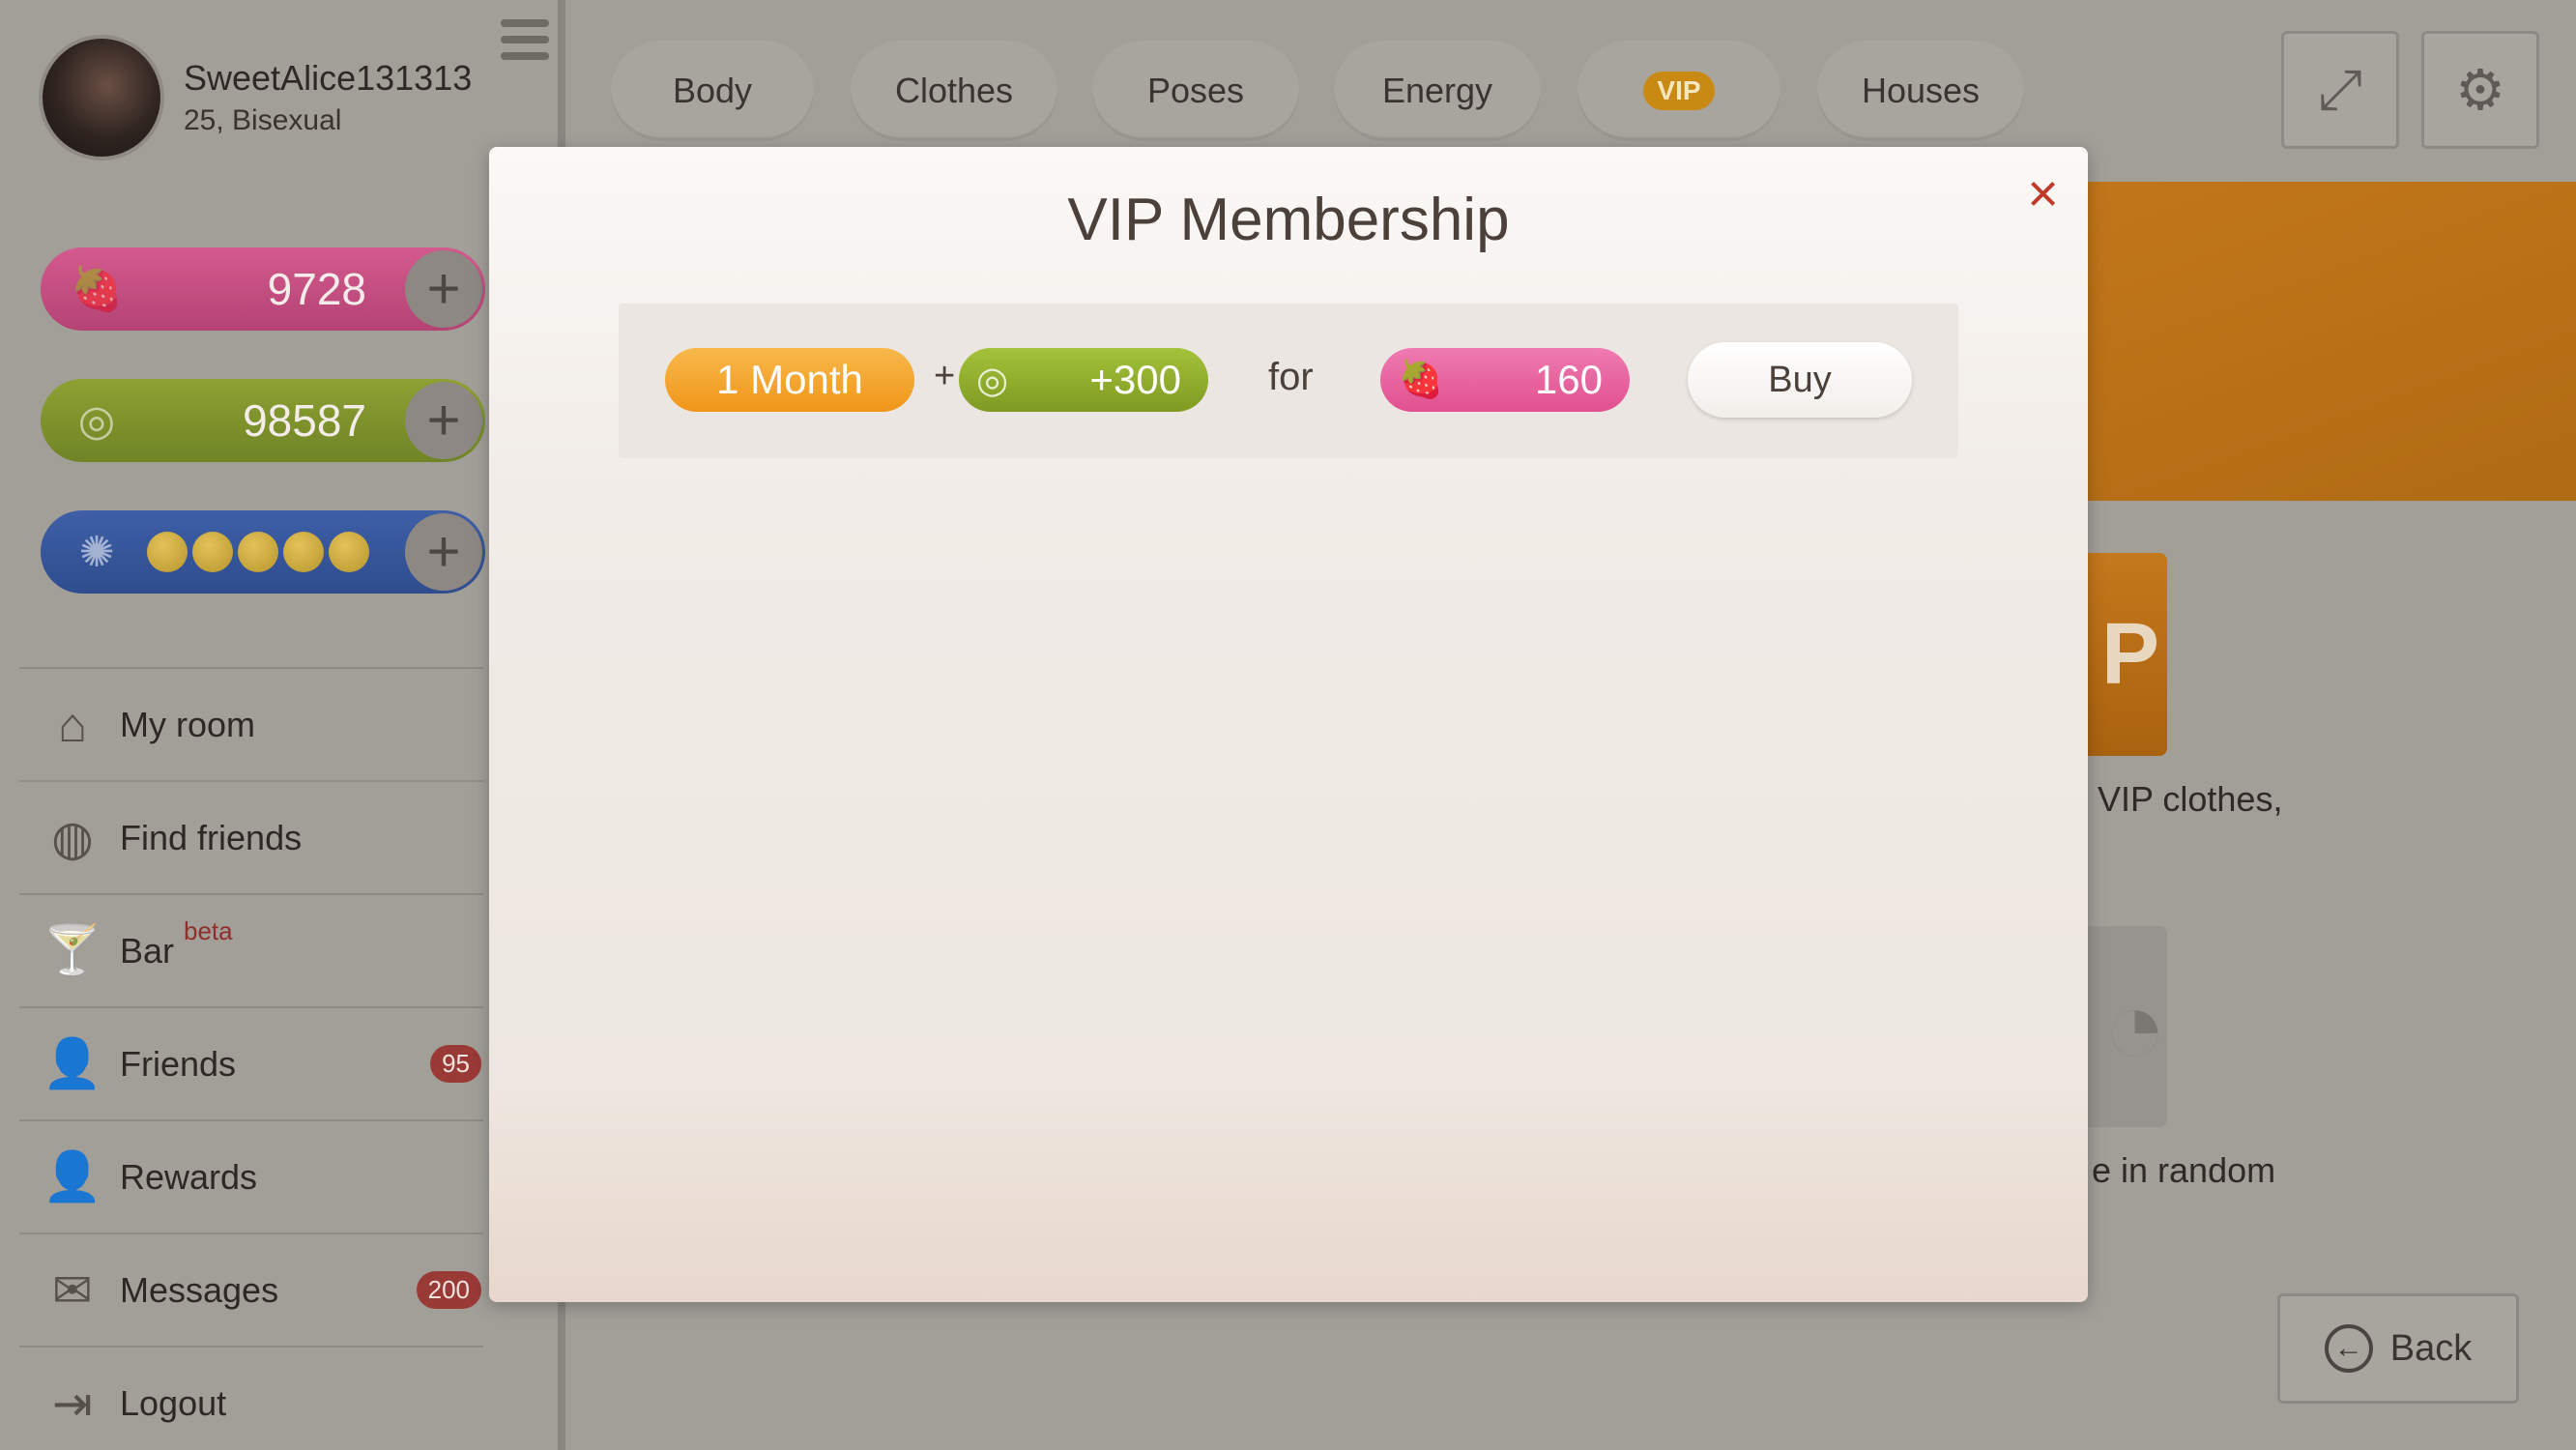  I want to click on energy-level, so click(265, 552).